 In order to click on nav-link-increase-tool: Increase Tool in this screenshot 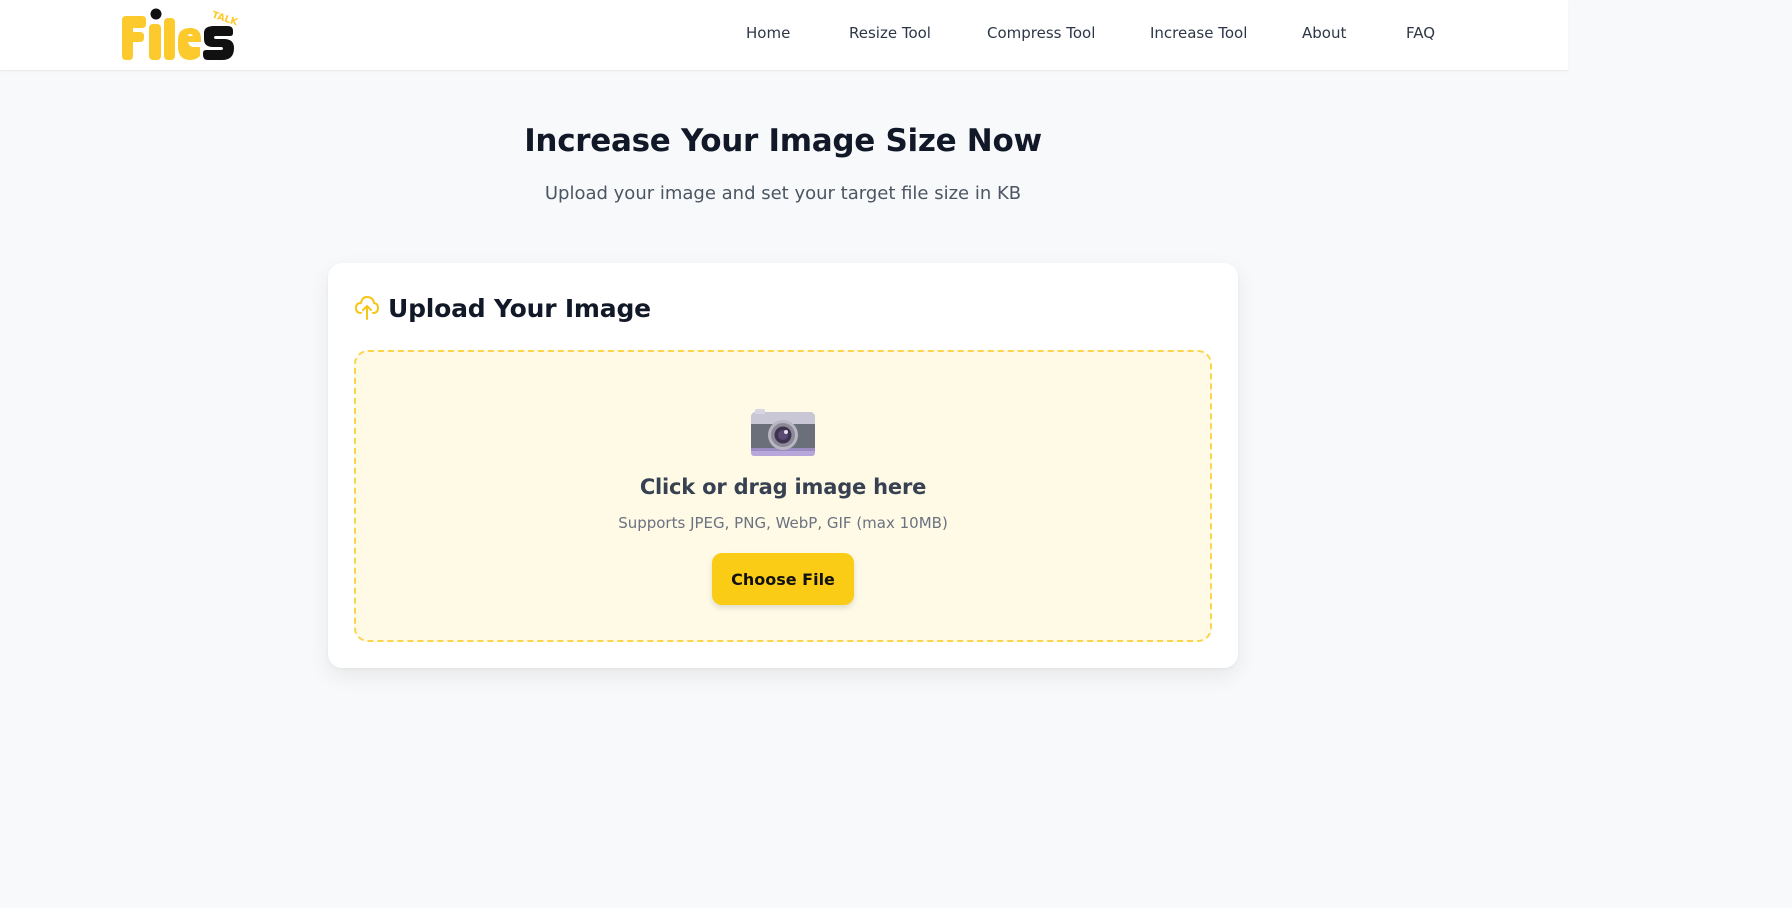, I will do `click(1198, 33)`.